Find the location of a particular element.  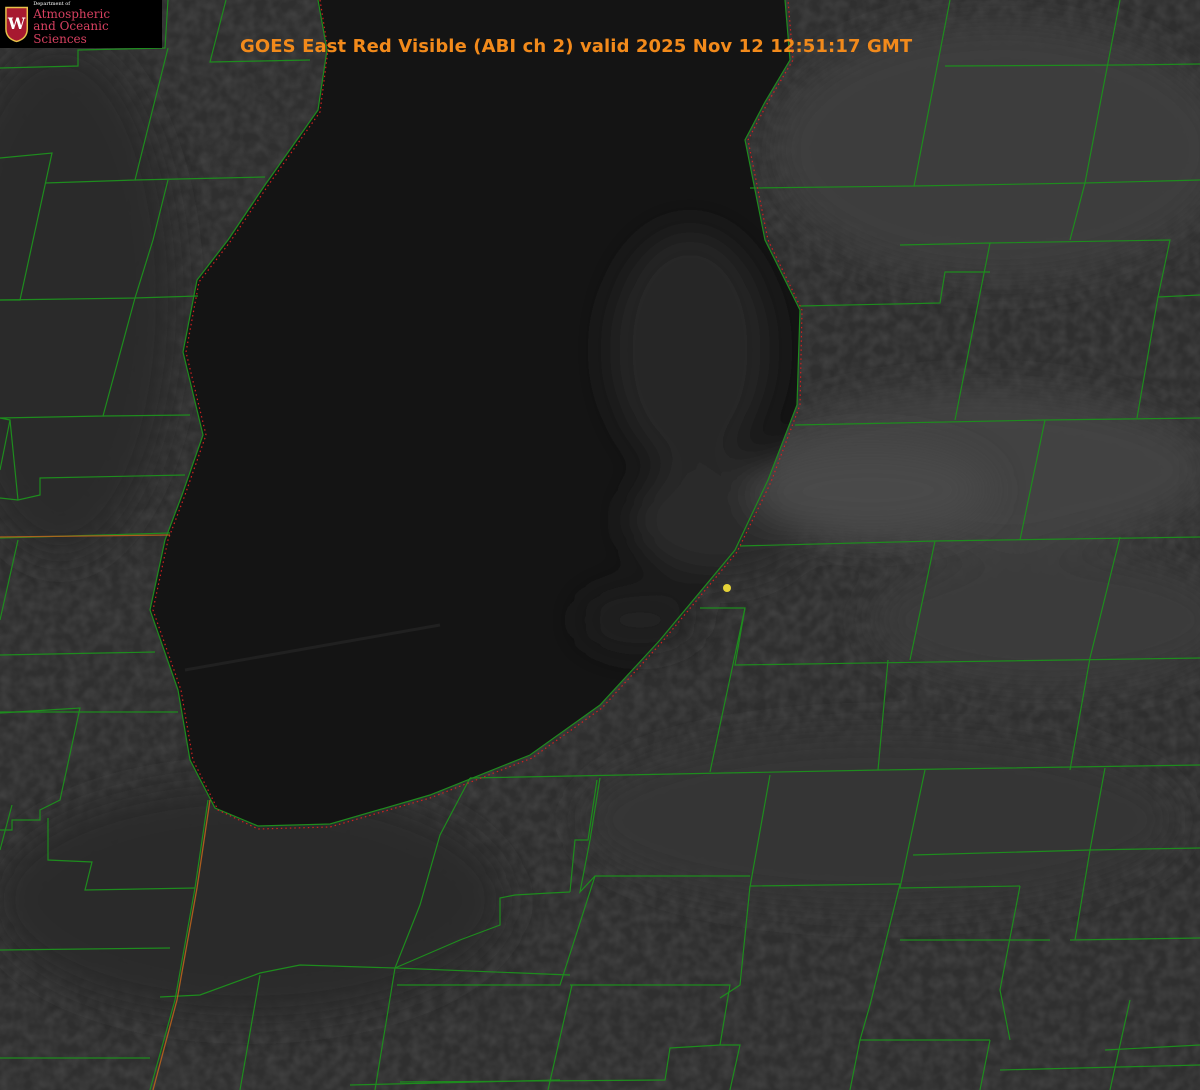

university-seal-icon: W is located at coordinates (16, 24).